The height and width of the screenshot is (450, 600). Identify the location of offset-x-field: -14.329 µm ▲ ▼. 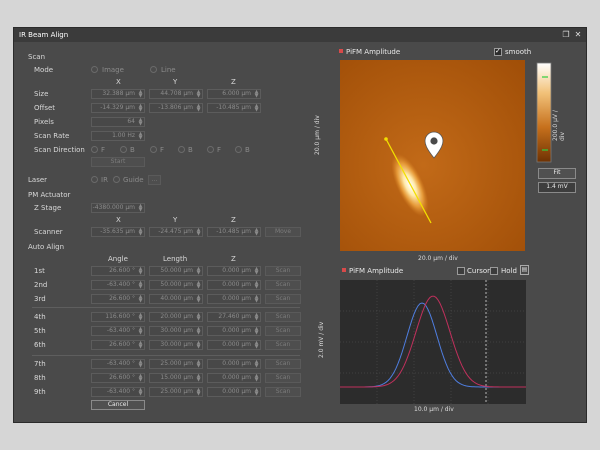
(118, 108).